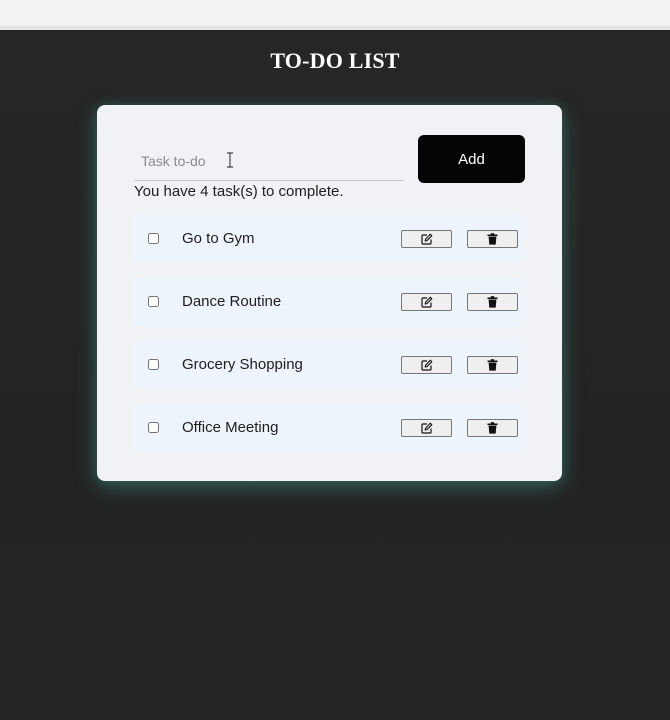  What do you see at coordinates (242, 364) in the screenshot?
I see `task-label: Grocery Shopping` at bounding box center [242, 364].